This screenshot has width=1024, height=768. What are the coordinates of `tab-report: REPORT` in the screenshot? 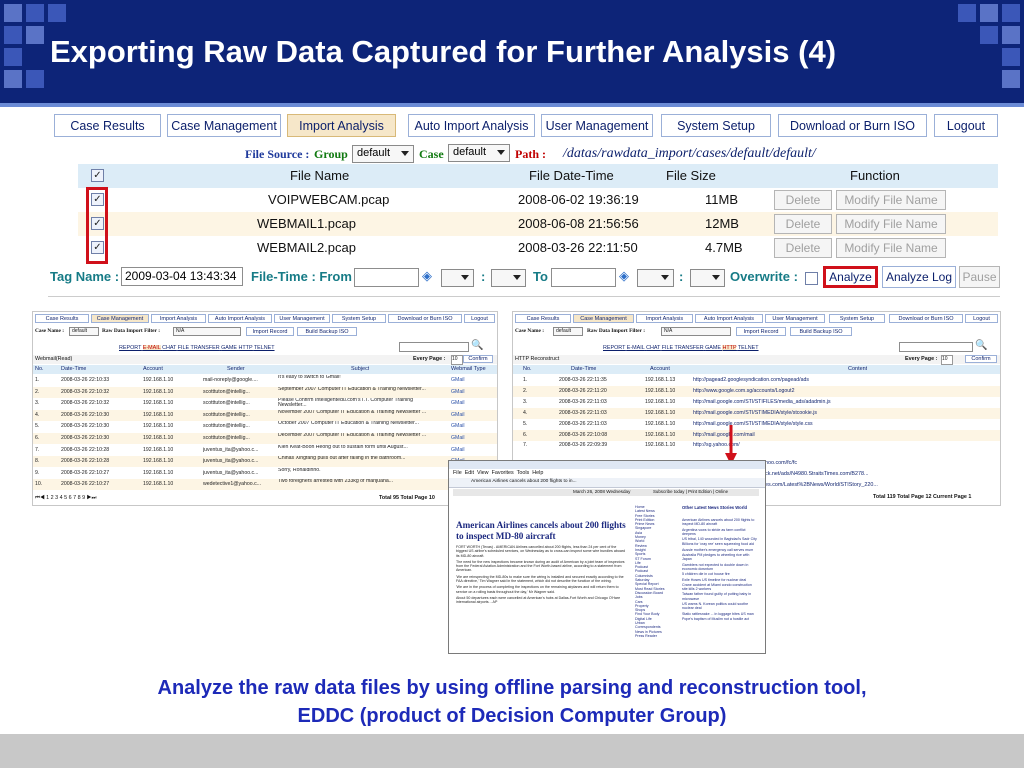 It's located at (130, 348).